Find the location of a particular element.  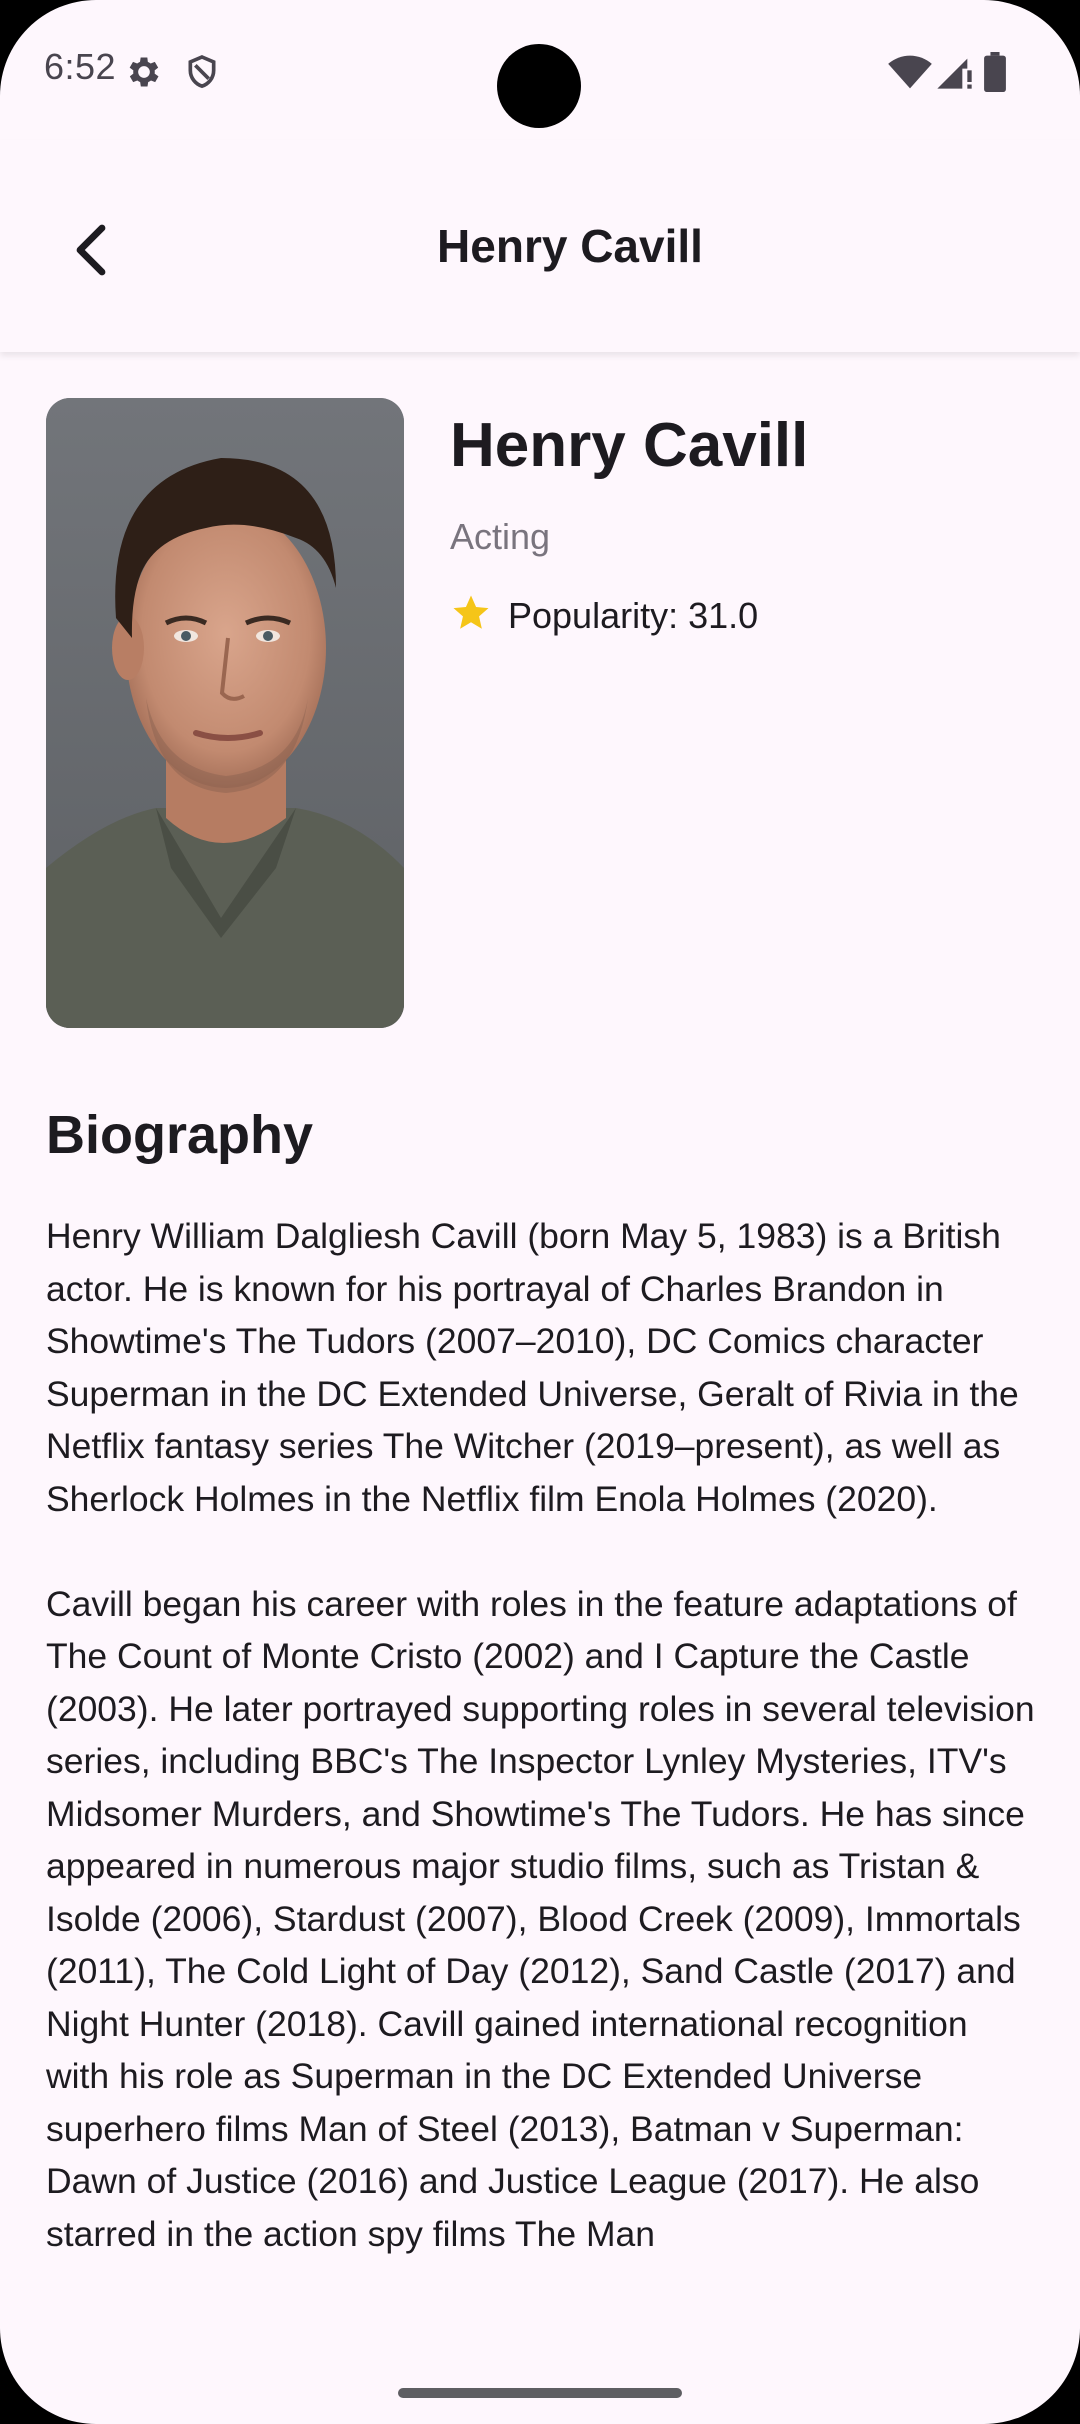

gear-icon is located at coordinates (144, 72).